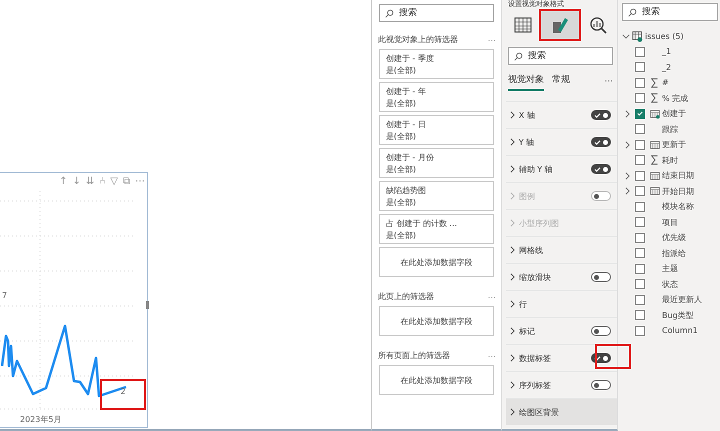 The image size is (720, 431). I want to click on format-section: 行, so click(561, 303).